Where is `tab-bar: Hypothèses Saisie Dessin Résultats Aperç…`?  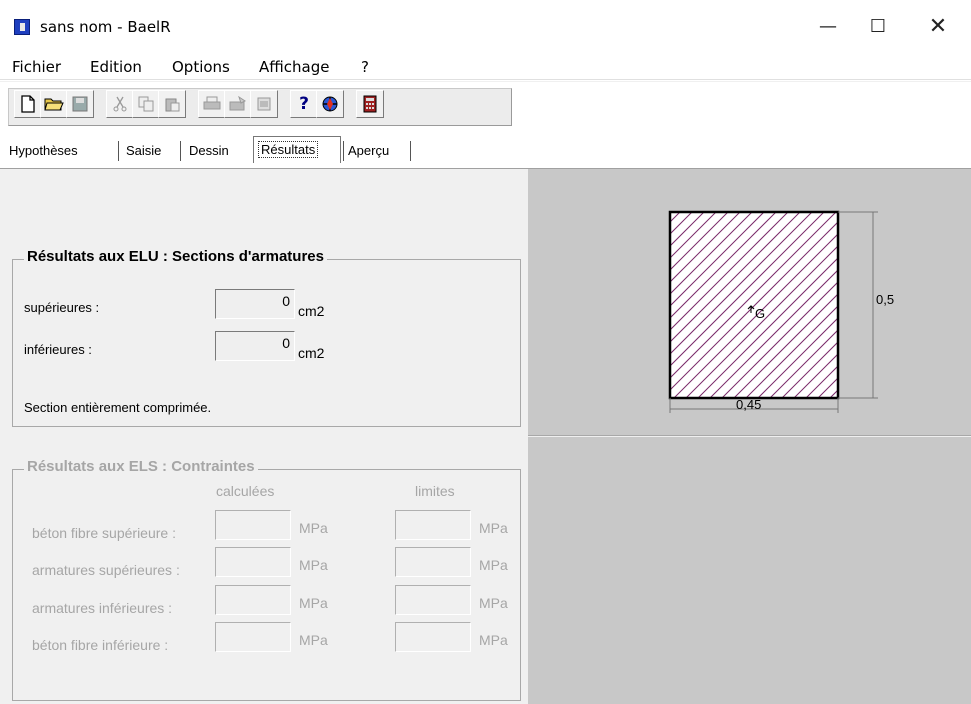
tab-bar: Hypothèses Saisie Dessin Résultats Aperç… is located at coordinates (485, 150).